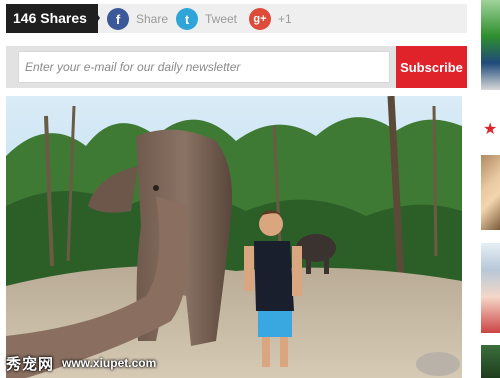  I want to click on newsletter-signup: Subscribe, so click(236, 67).